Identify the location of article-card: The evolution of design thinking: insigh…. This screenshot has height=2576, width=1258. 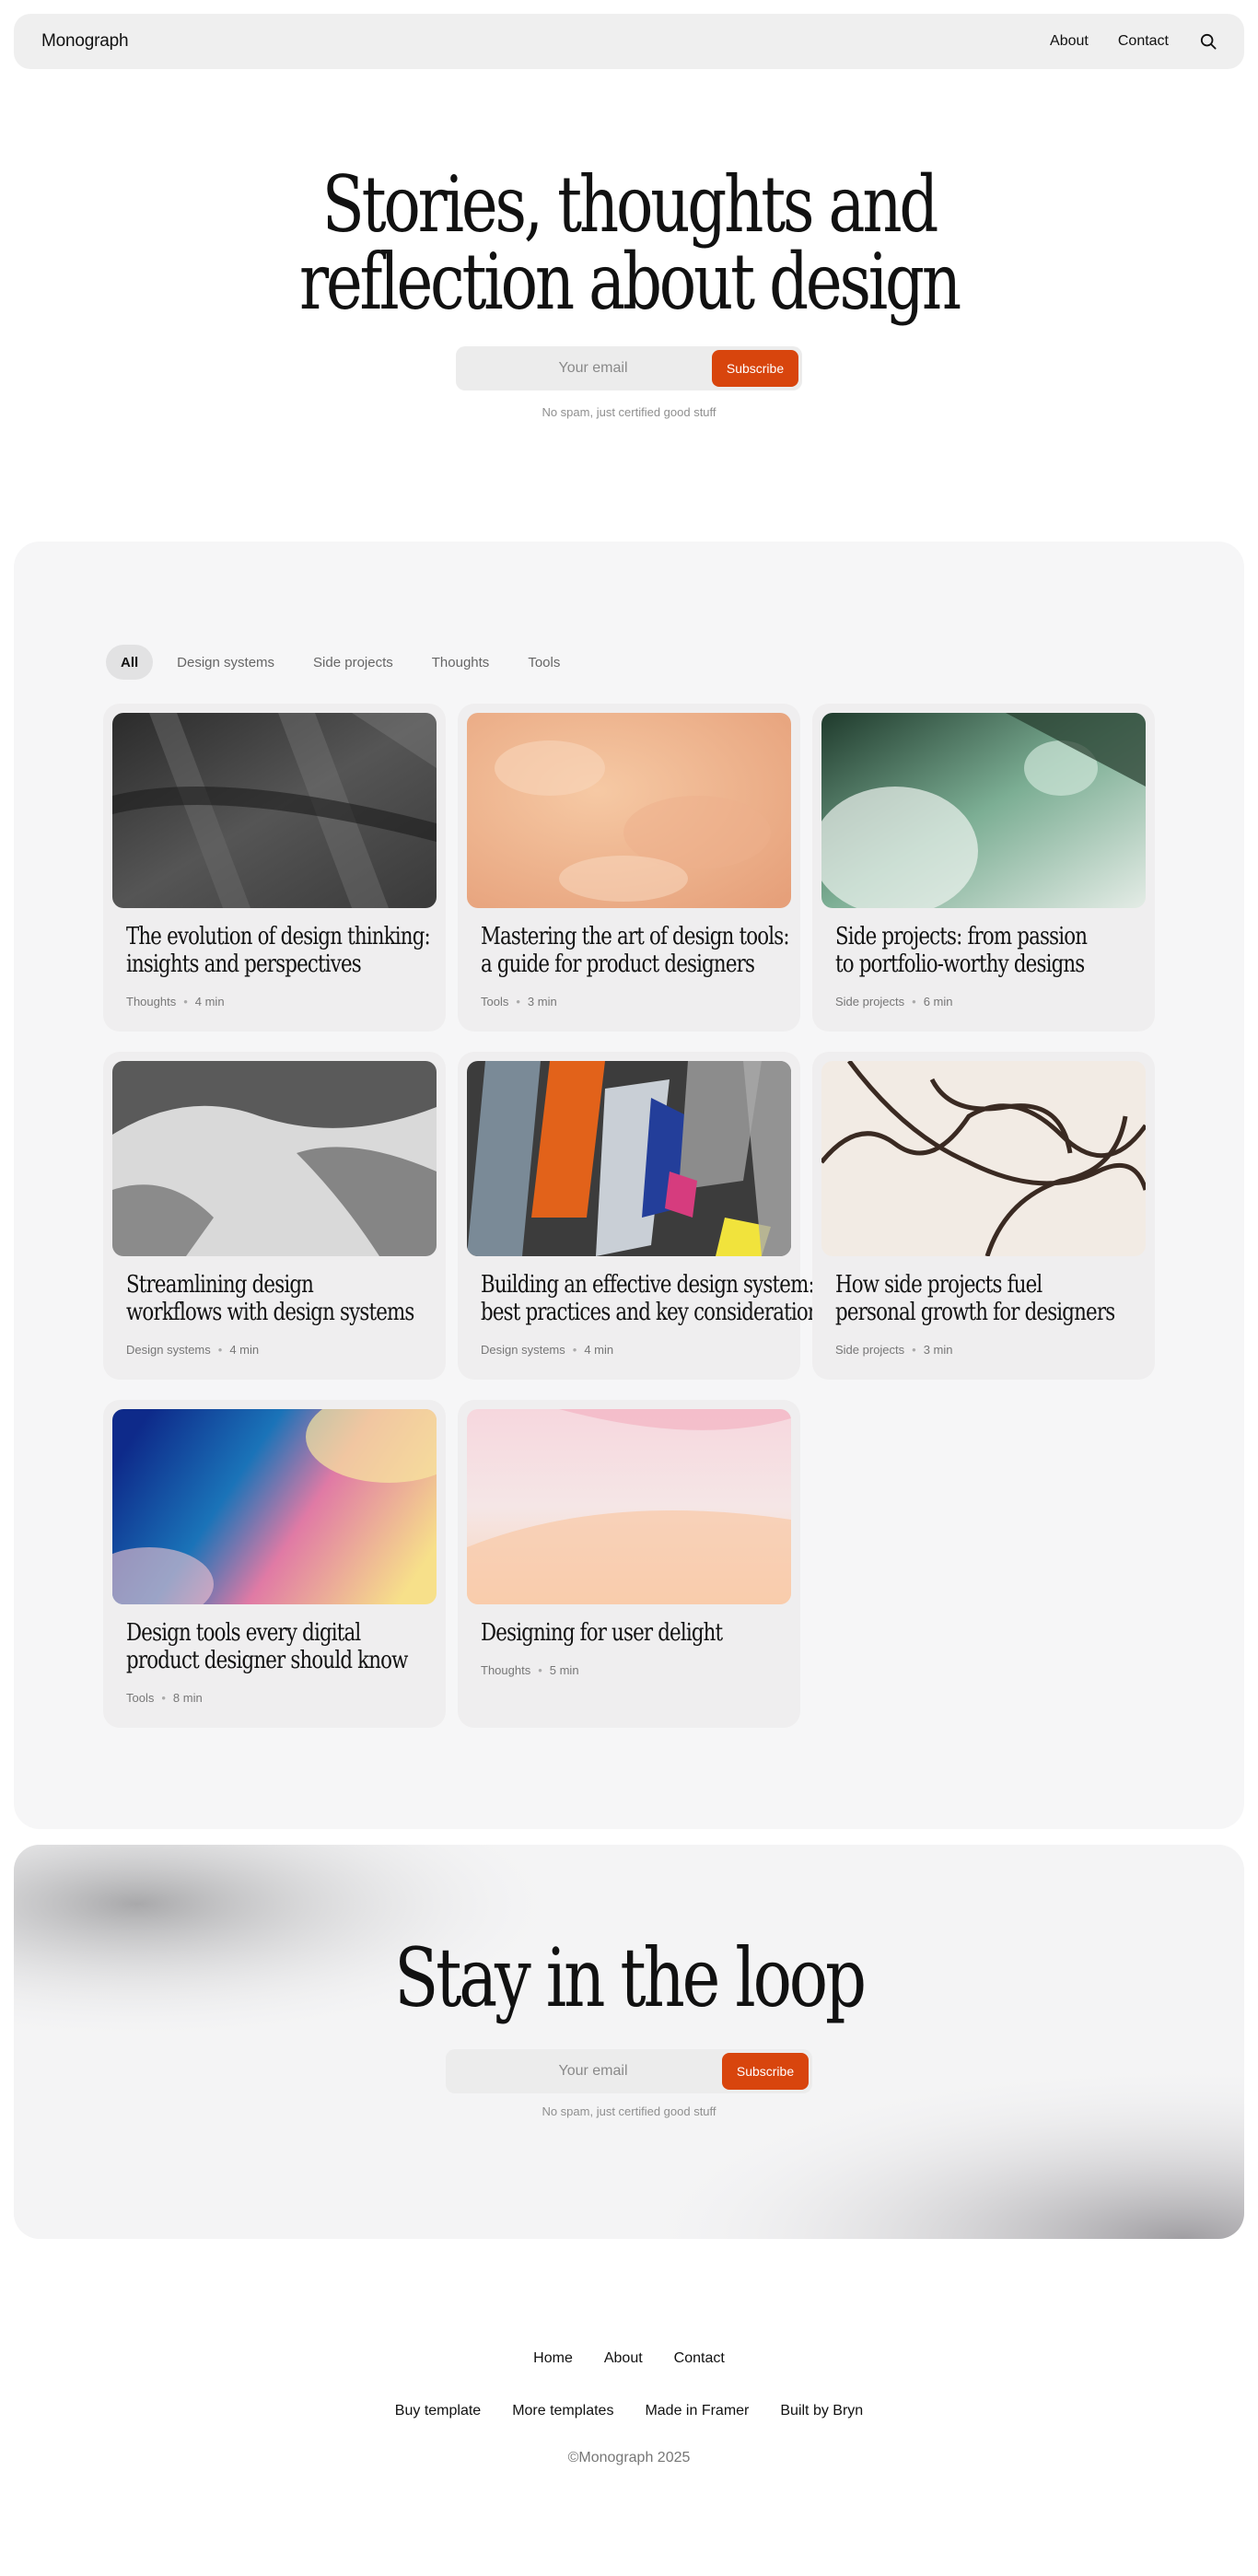
(274, 868).